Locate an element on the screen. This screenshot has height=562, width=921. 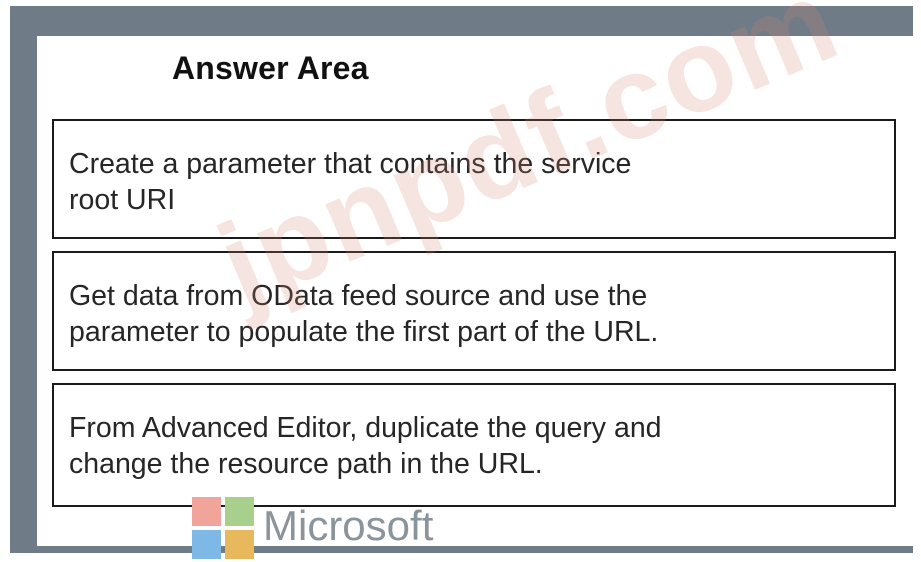
answer-area-heading: Answer Area is located at coordinates (270, 68).